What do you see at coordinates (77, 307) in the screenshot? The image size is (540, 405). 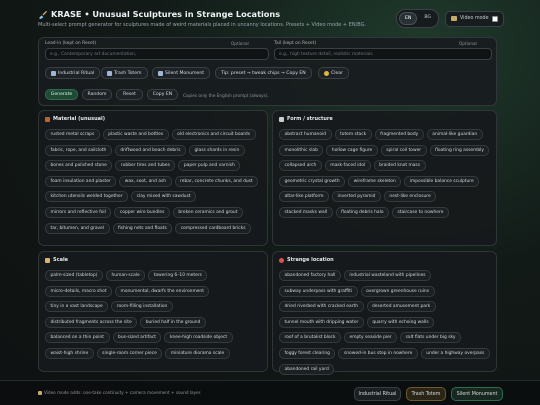 I see `chip: tiny in a vast landscape` at bounding box center [77, 307].